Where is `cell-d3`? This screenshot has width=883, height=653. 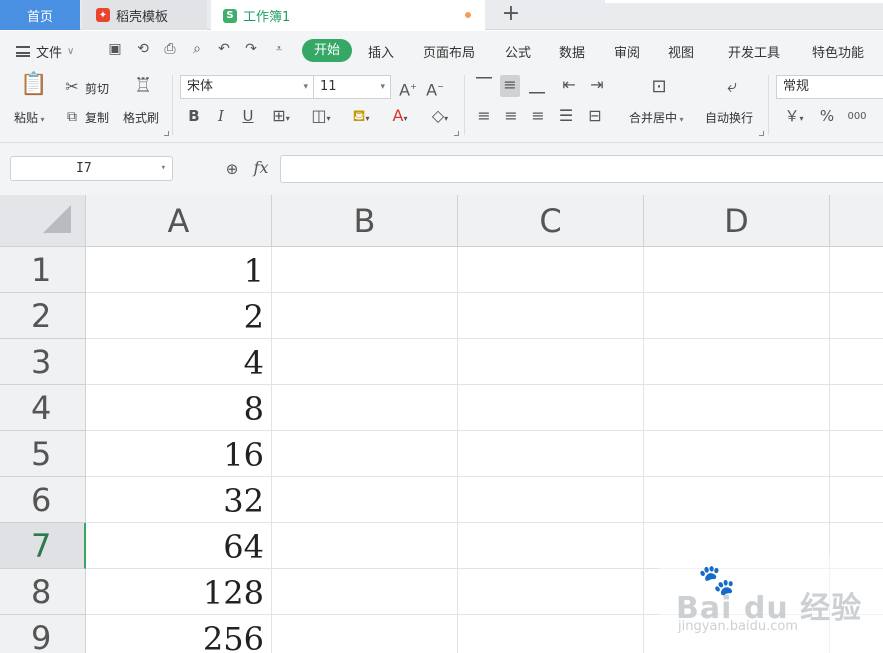 cell-d3 is located at coordinates (737, 362).